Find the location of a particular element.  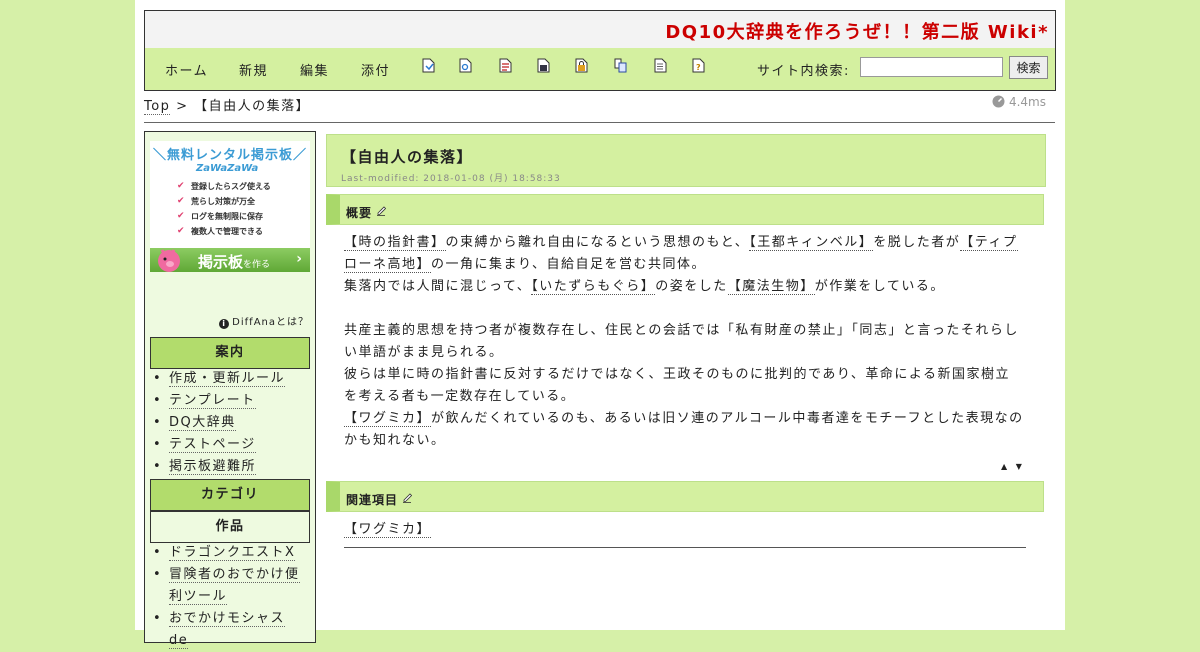

section-heading-text: 概要 is located at coordinates (359, 213).